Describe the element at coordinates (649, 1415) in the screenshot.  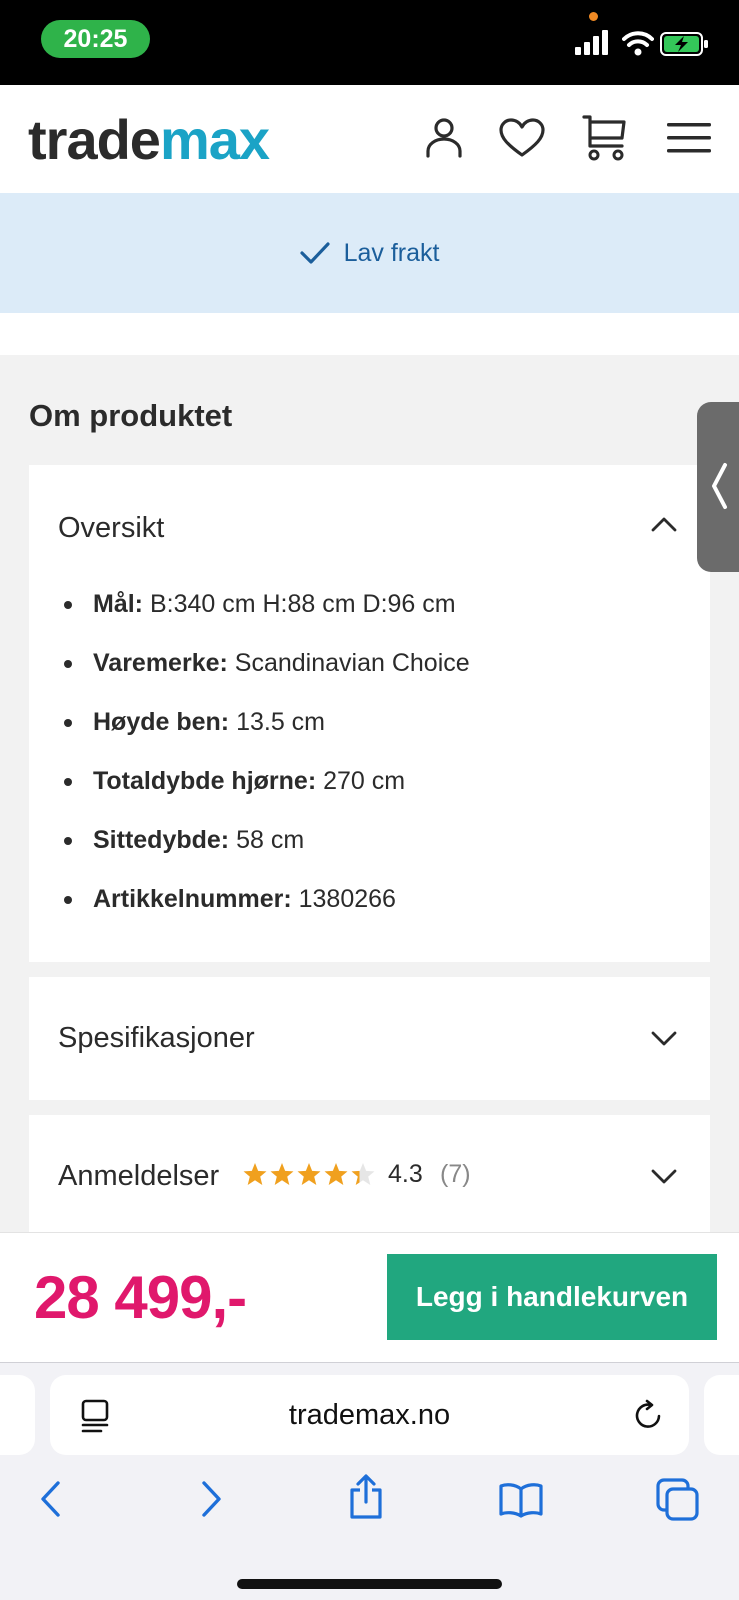
I see `reload-icon` at that location.